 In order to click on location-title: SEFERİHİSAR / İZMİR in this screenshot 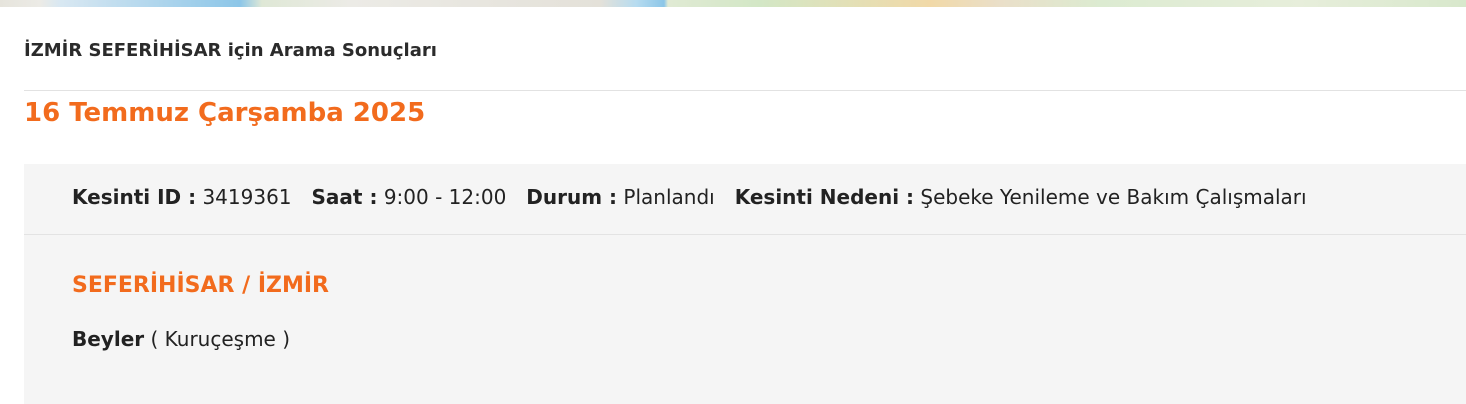, I will do `click(200, 285)`.